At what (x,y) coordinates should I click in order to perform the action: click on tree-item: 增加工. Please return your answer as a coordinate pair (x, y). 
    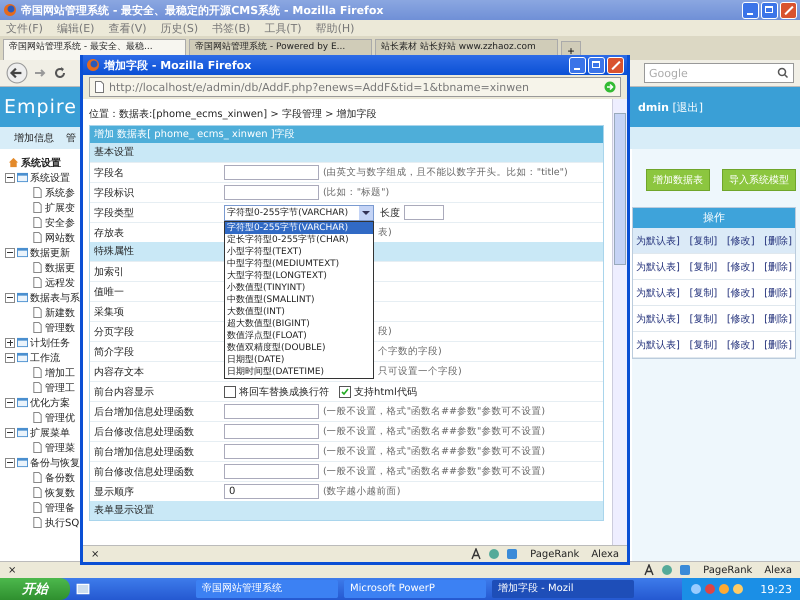
    Looking at the image, I should click on (60, 373).